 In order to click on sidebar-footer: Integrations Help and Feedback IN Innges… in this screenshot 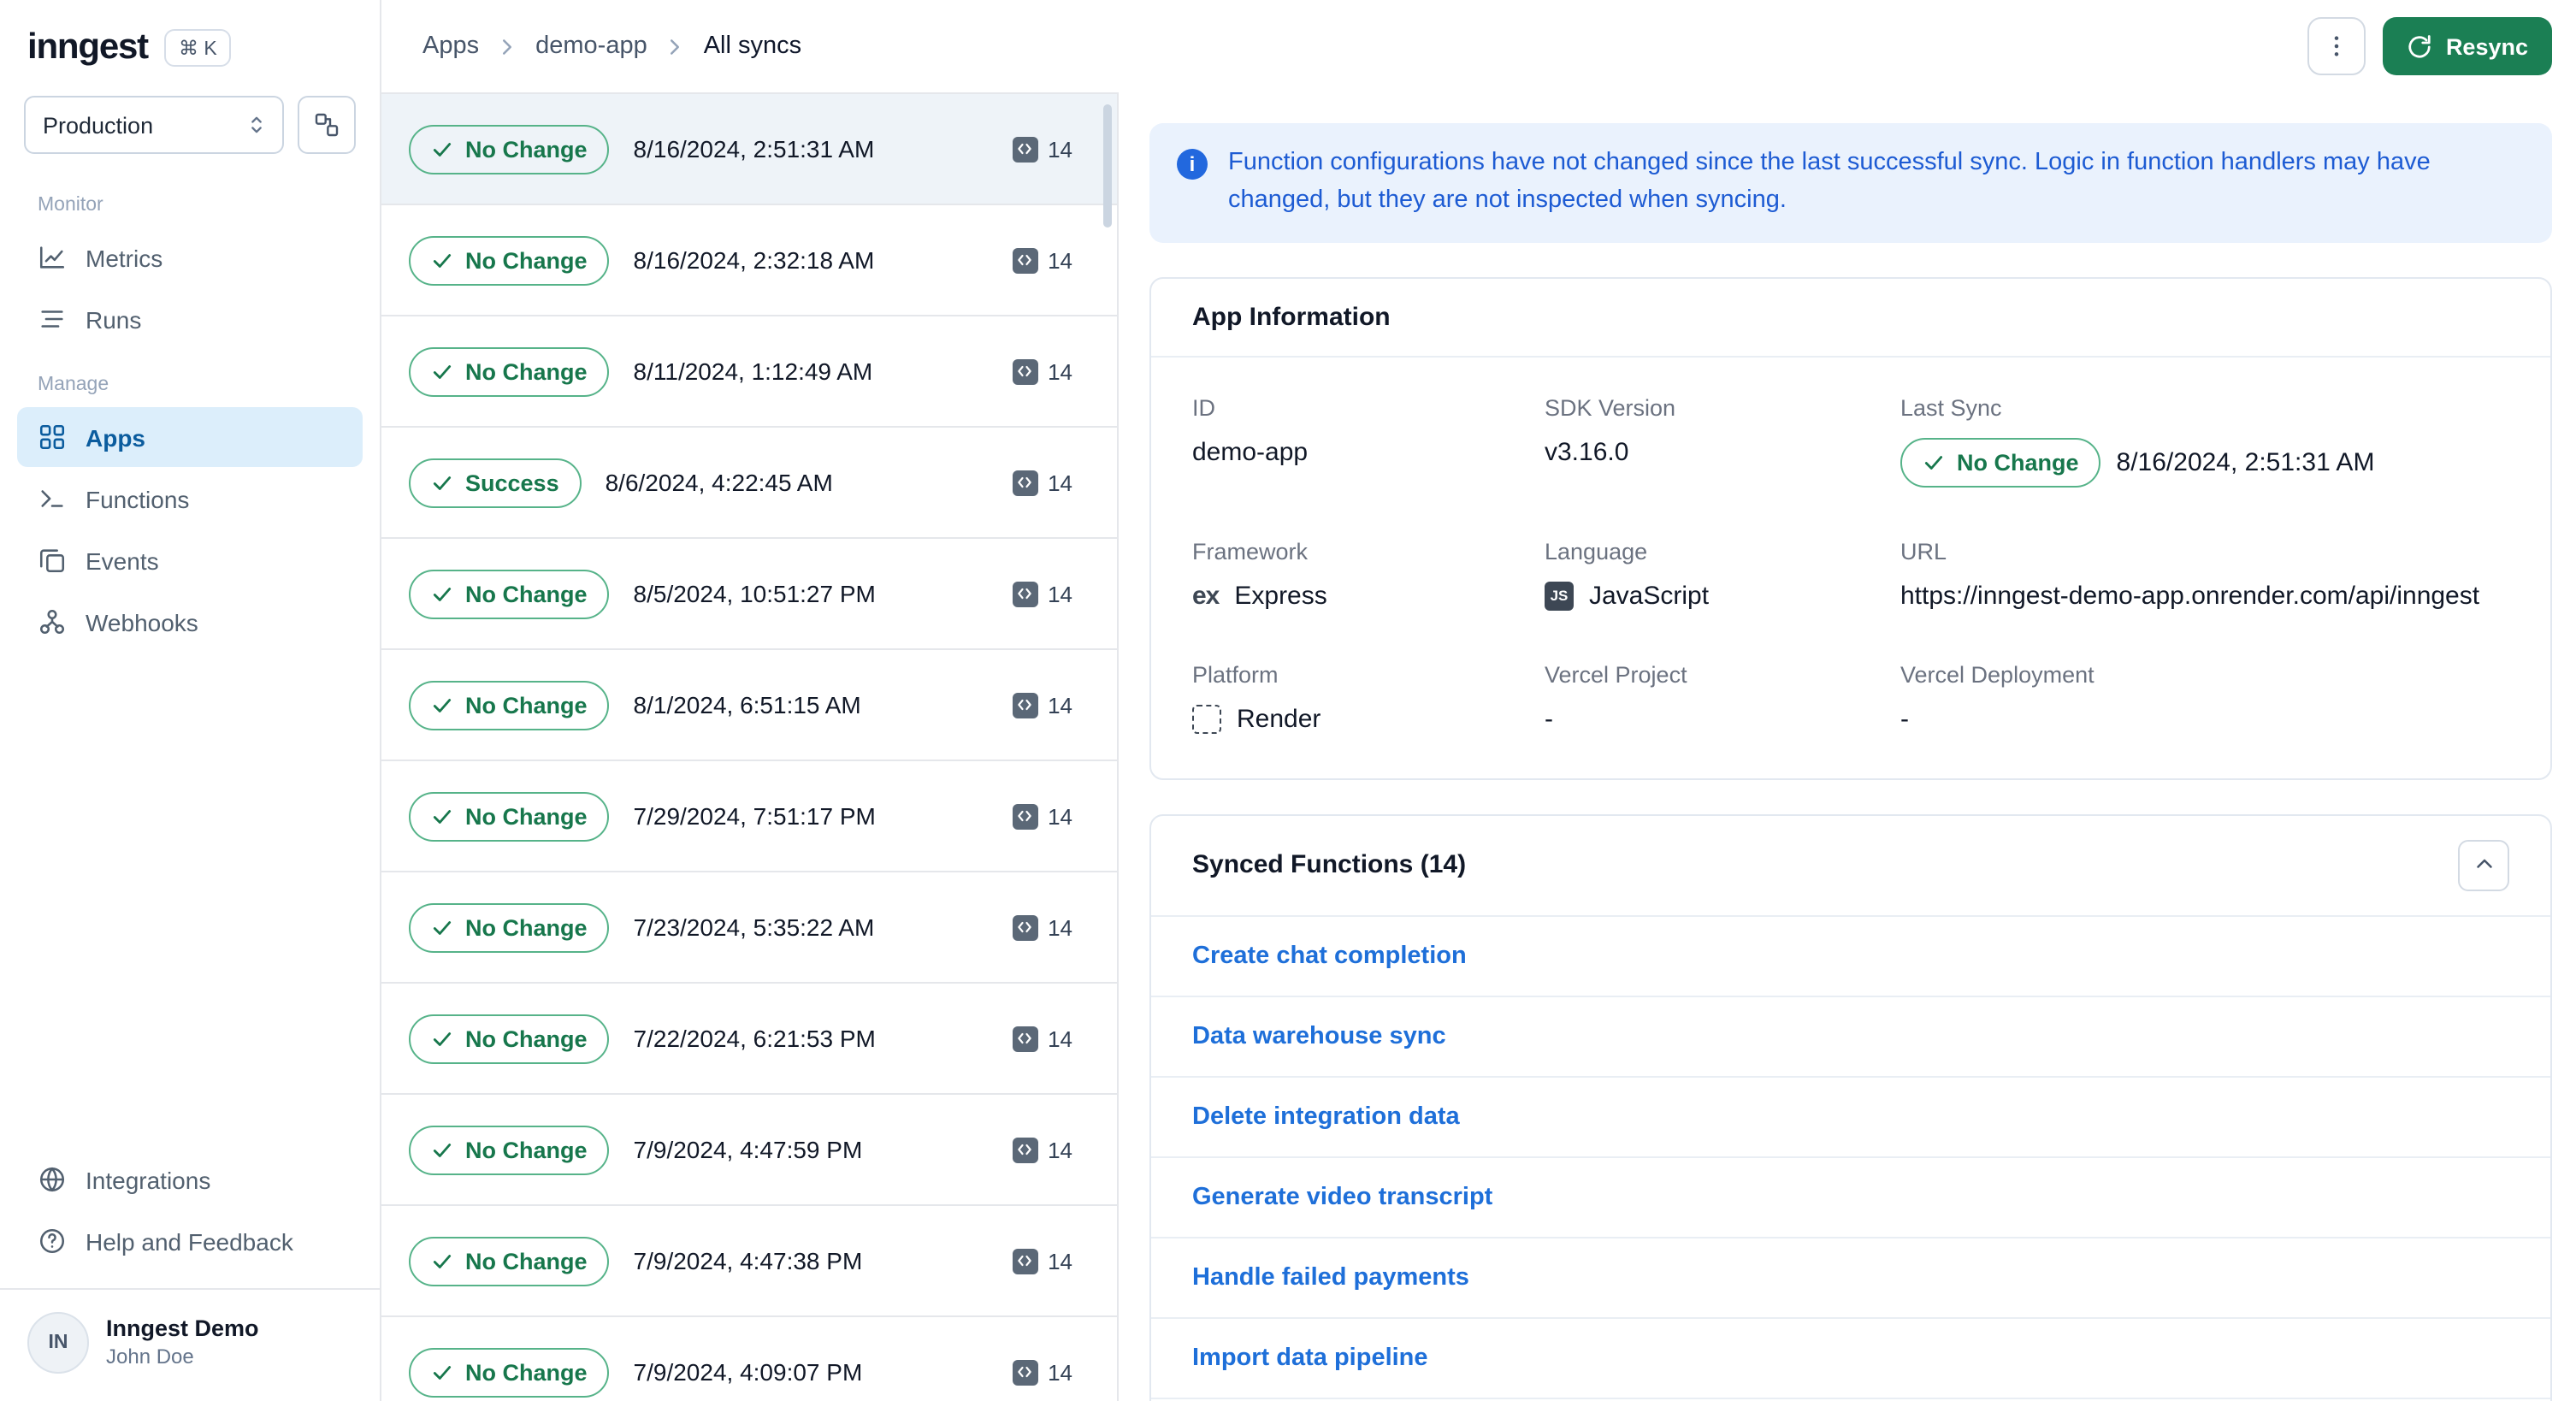, I will do `click(190, 1274)`.